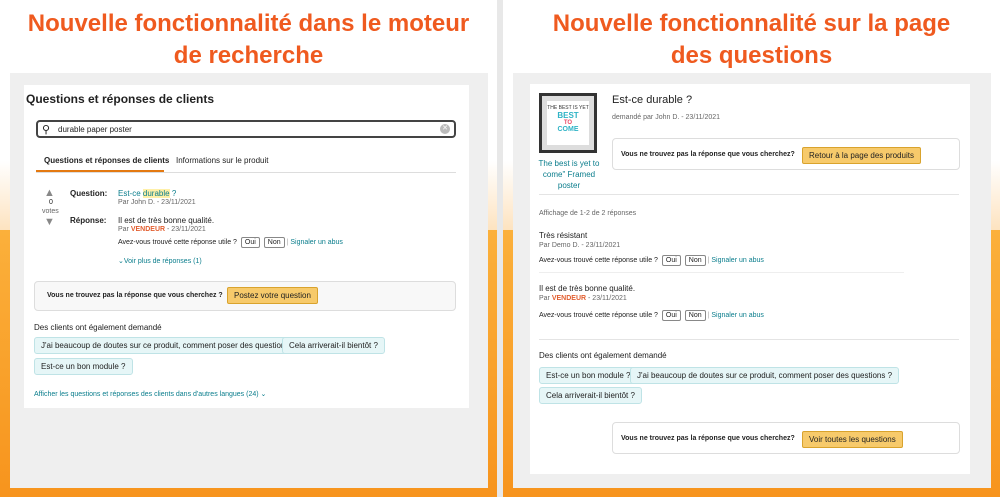 The image size is (1000, 497). I want to click on product-name-link: The best is yet to come" Framed poster, so click(569, 174).